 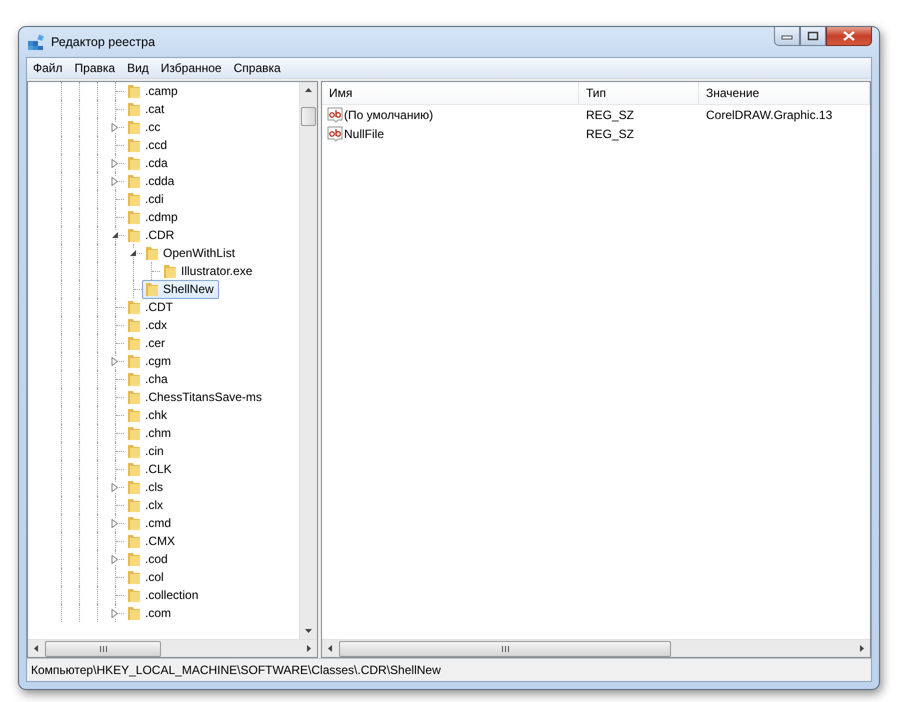 I want to click on tree-item: .camp, so click(x=153, y=91).